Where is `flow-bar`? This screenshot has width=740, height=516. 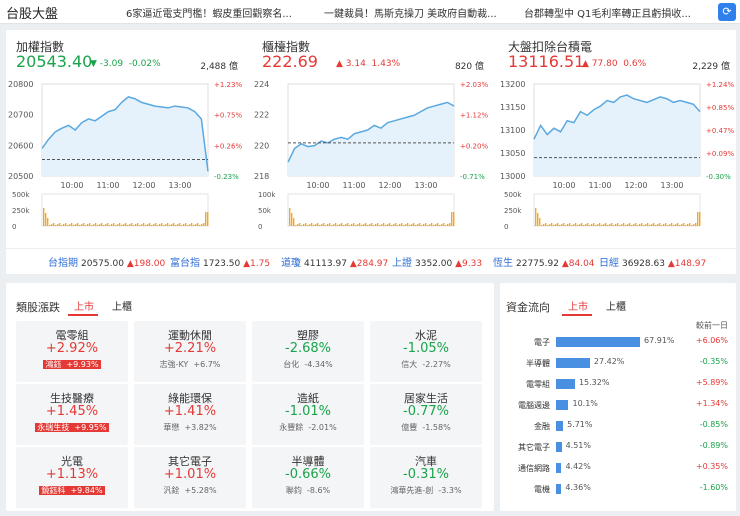 flow-bar is located at coordinates (559, 447).